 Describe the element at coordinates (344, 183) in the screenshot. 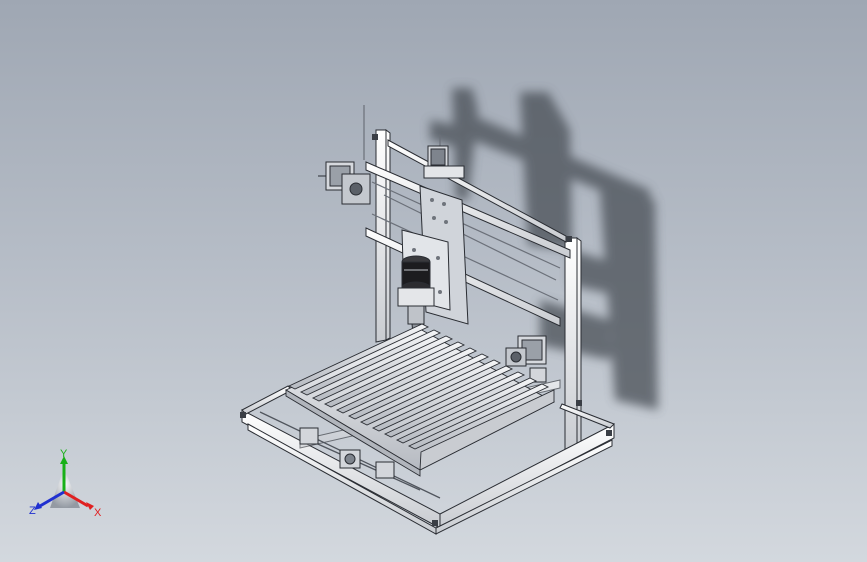

I see `gantry-left-motor` at that location.